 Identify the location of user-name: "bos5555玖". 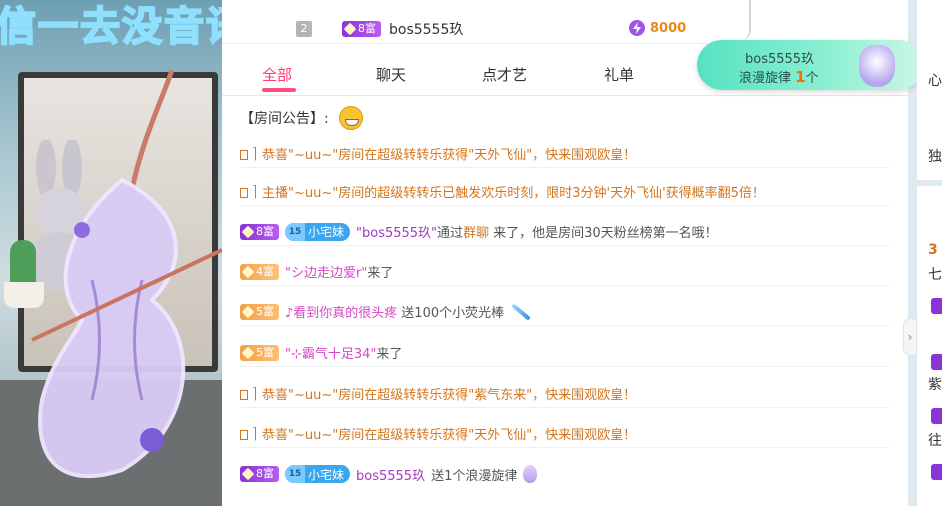
(396, 231).